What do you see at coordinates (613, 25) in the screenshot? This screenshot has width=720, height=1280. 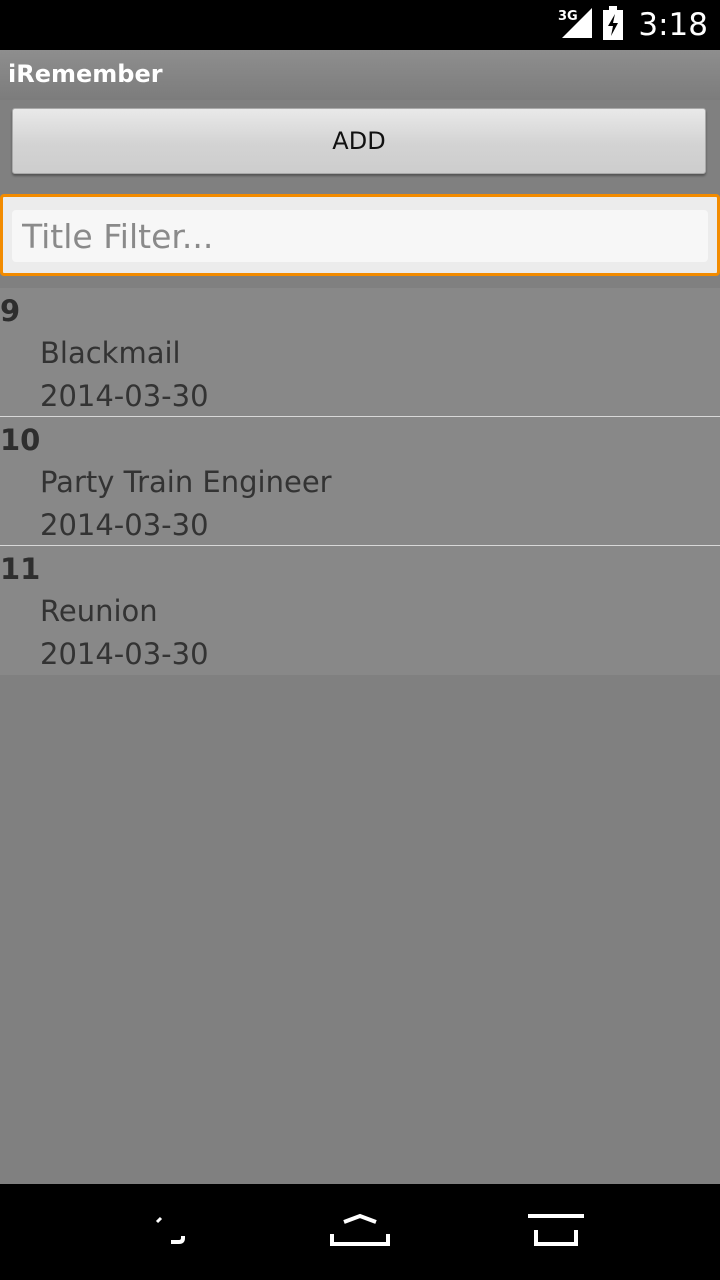 I see `battery-charging-icon` at bounding box center [613, 25].